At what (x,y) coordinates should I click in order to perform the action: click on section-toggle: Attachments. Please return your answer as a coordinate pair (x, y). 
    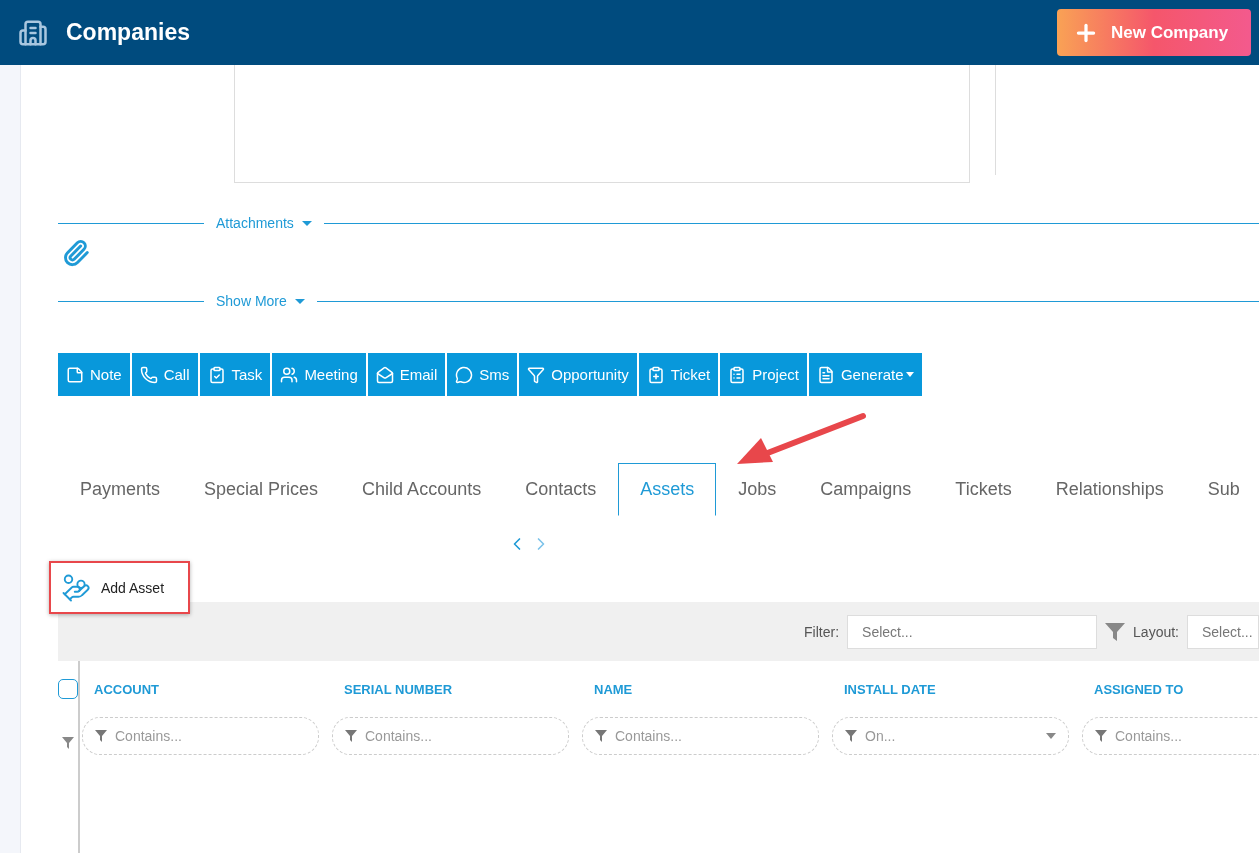
    Looking at the image, I should click on (264, 223).